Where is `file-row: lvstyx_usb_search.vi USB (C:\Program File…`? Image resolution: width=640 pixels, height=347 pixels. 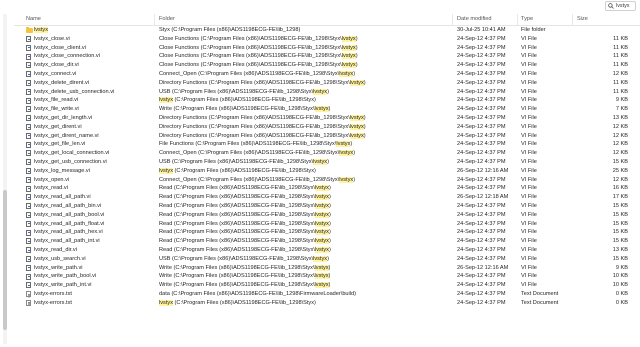
file-row: lvstyx_usb_search.vi USB (C:\Program File… is located at coordinates (327, 259).